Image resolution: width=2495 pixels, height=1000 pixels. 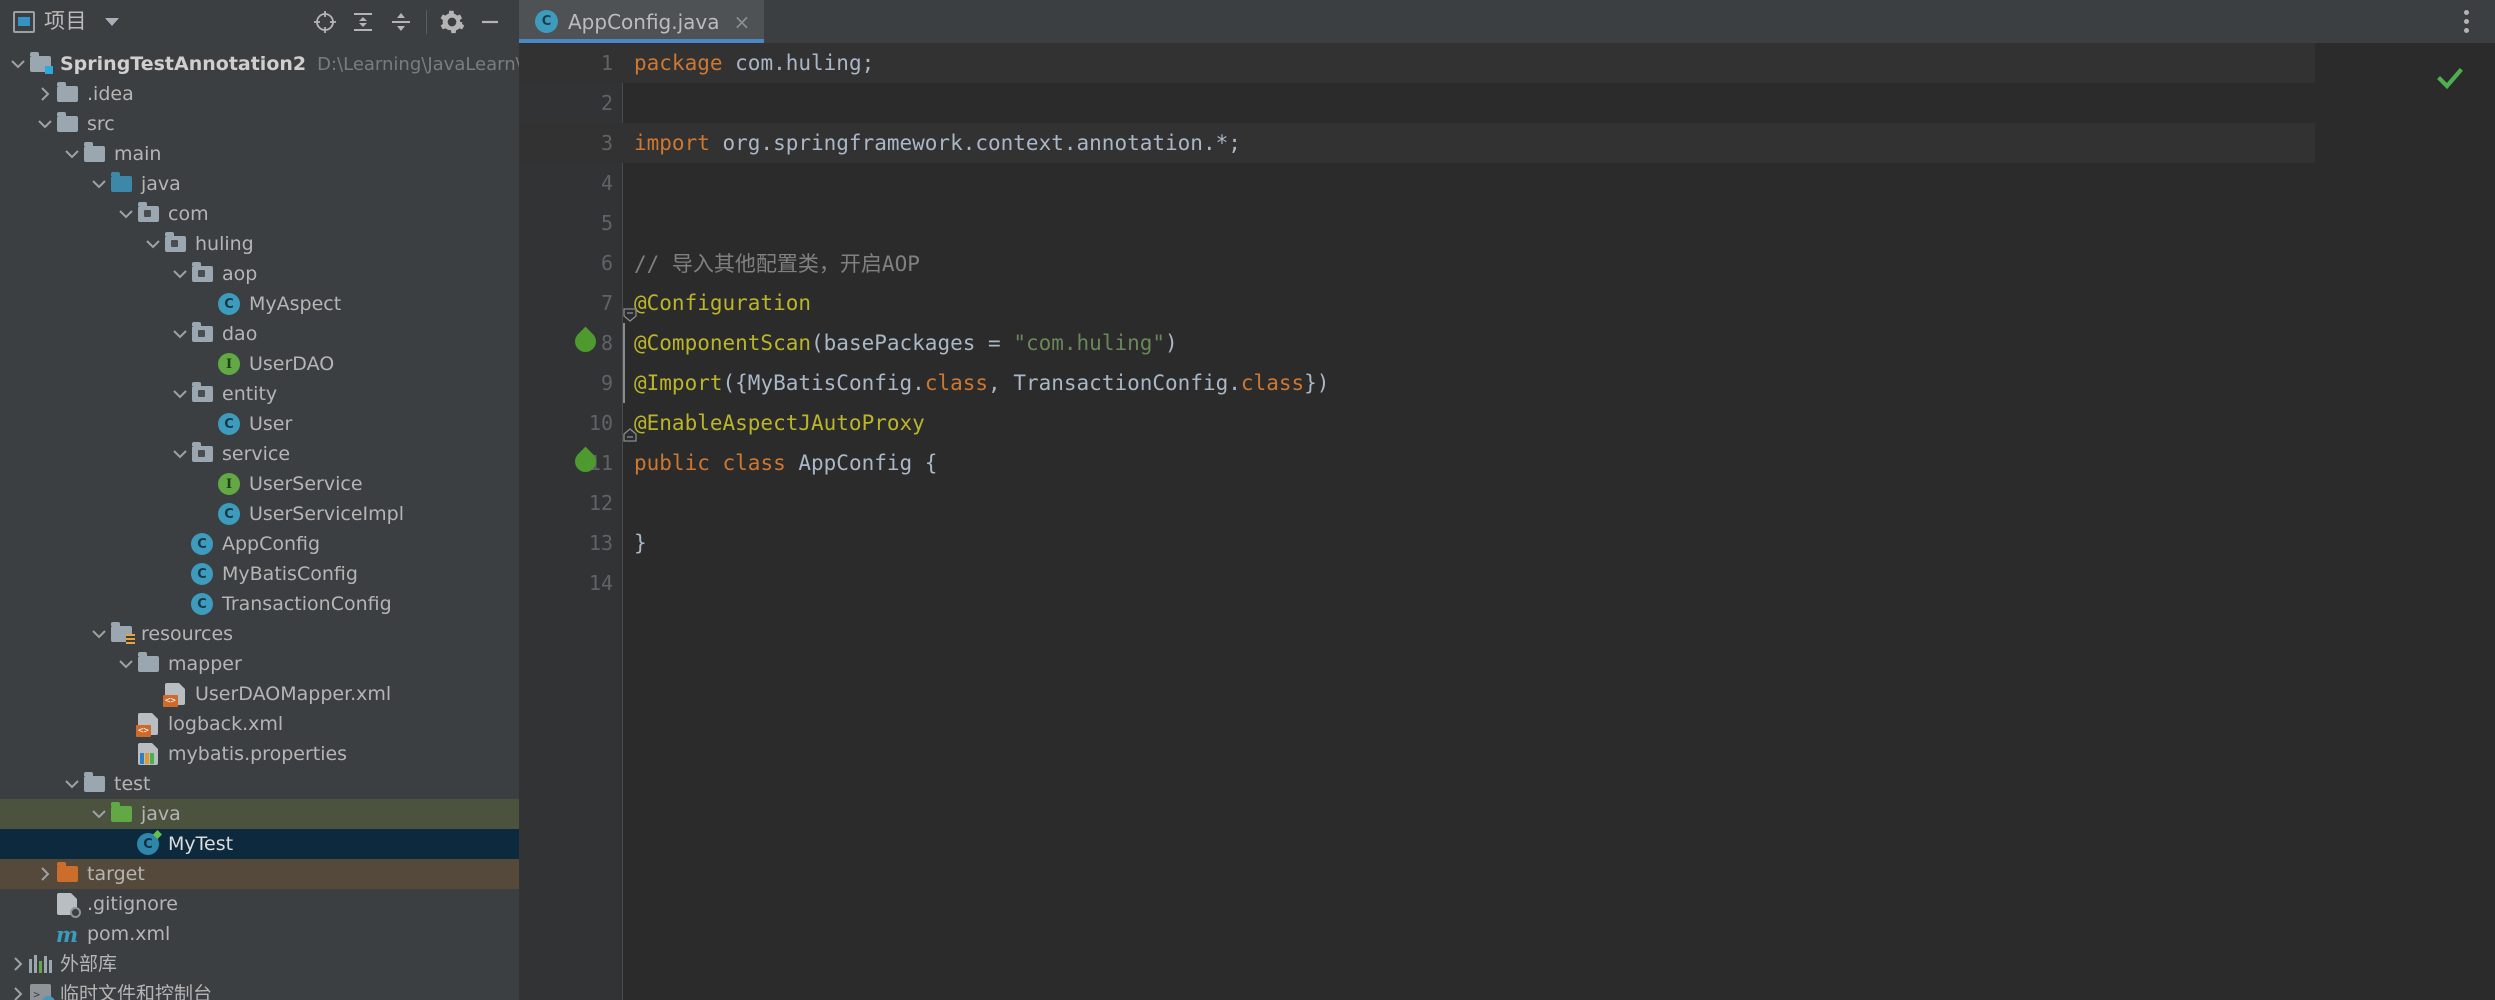 What do you see at coordinates (452, 22) in the screenshot?
I see `settings-gear-icon` at bounding box center [452, 22].